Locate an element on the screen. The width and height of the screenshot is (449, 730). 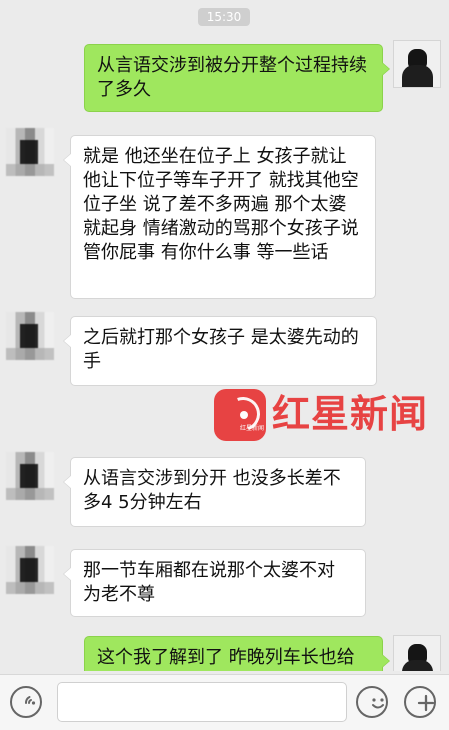
logo-small-text: 红星新闻 is located at coordinates (252, 428).